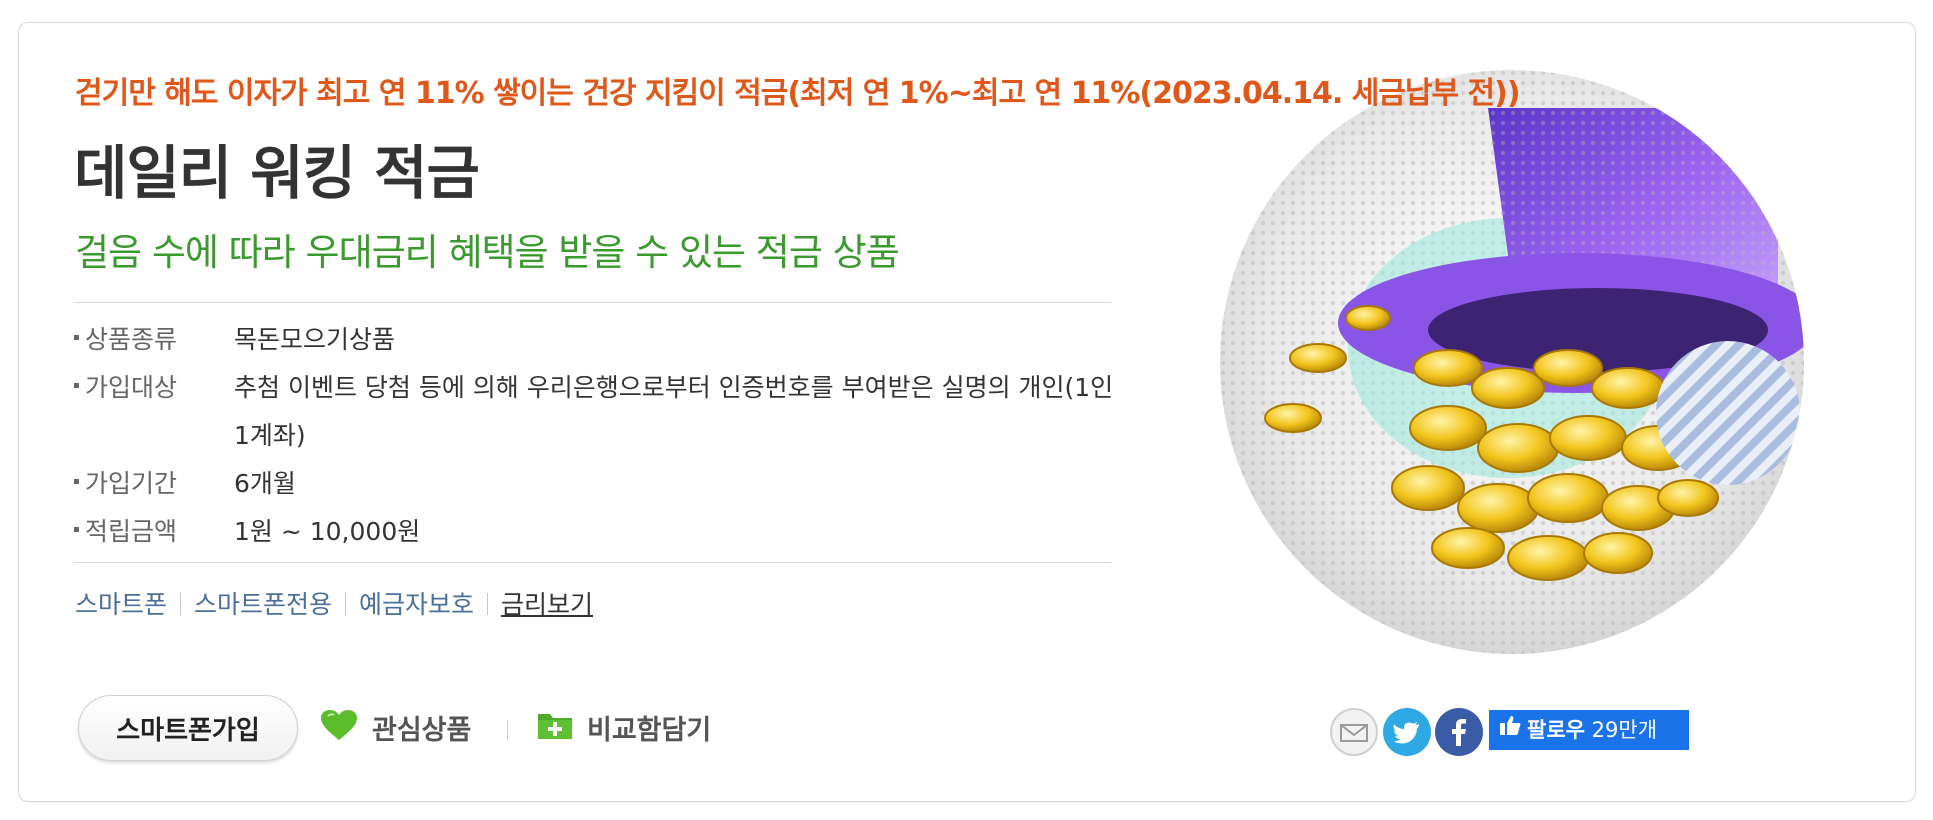  What do you see at coordinates (1510, 729) in the screenshot?
I see `thumbs-up-icon` at bounding box center [1510, 729].